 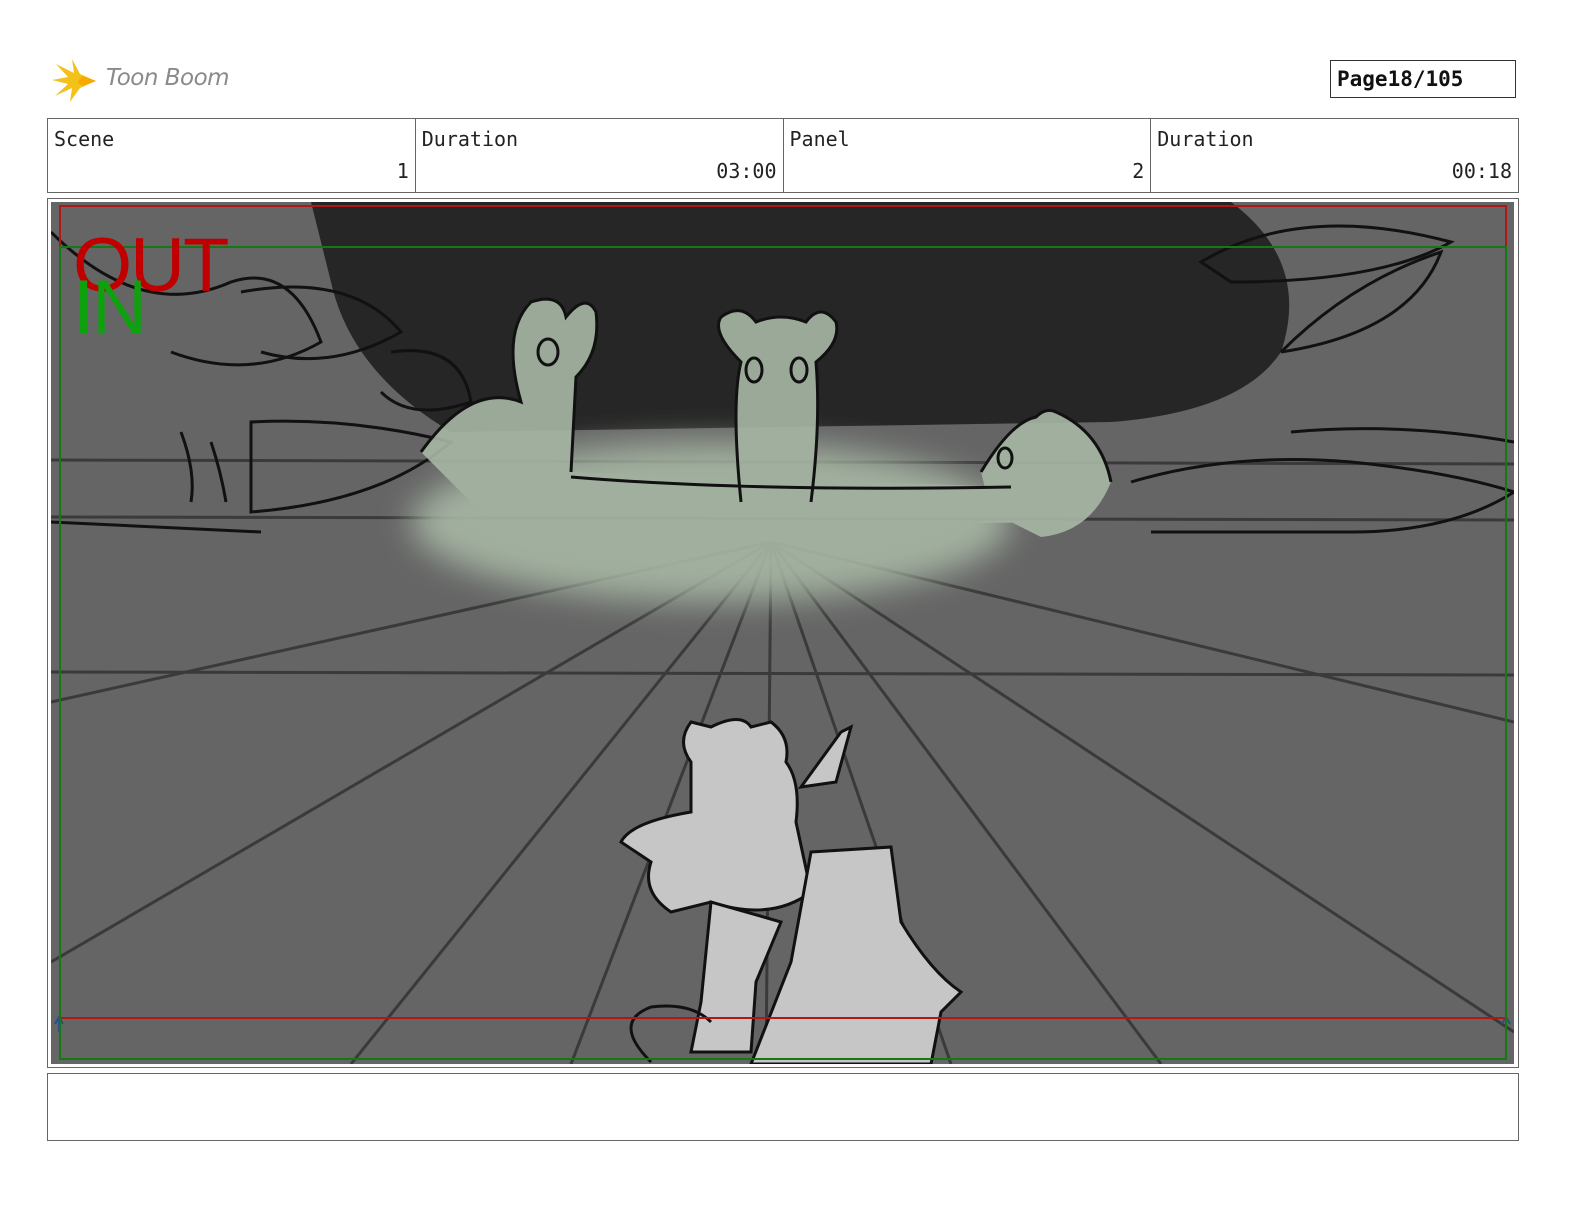 What do you see at coordinates (1362, 79) in the screenshot?
I see `page-label: Page` at bounding box center [1362, 79].